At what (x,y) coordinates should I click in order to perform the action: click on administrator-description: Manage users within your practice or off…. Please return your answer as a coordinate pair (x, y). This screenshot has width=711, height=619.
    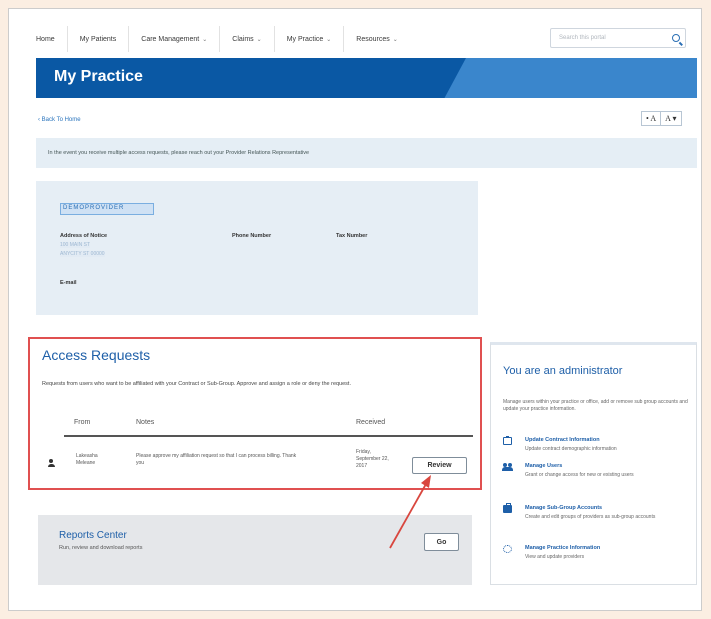
    Looking at the image, I should click on (595, 405).